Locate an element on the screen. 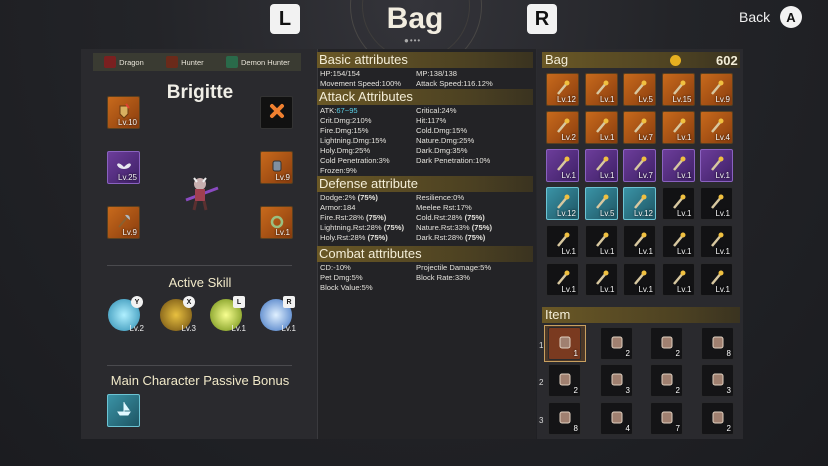 This screenshot has height=466, width=828. class-demon-hunter: Demon Hunter is located at coordinates (258, 62).